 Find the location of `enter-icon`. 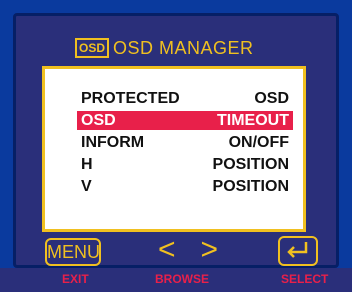

enter-icon is located at coordinates (297, 250).